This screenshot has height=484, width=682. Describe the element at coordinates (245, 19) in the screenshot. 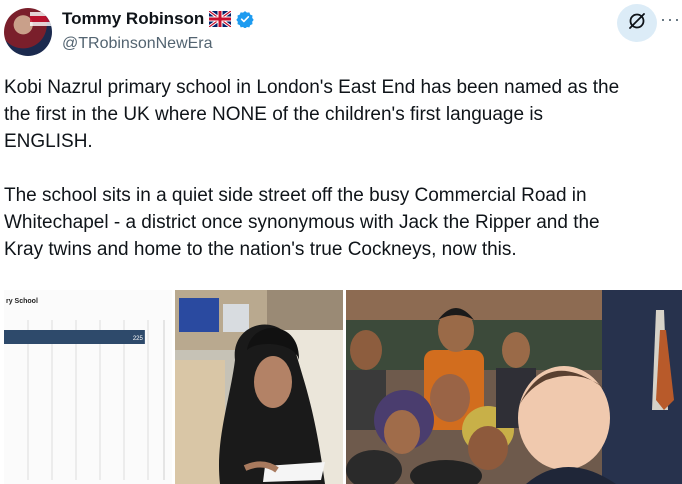

I see `verified-badge-icon` at that location.